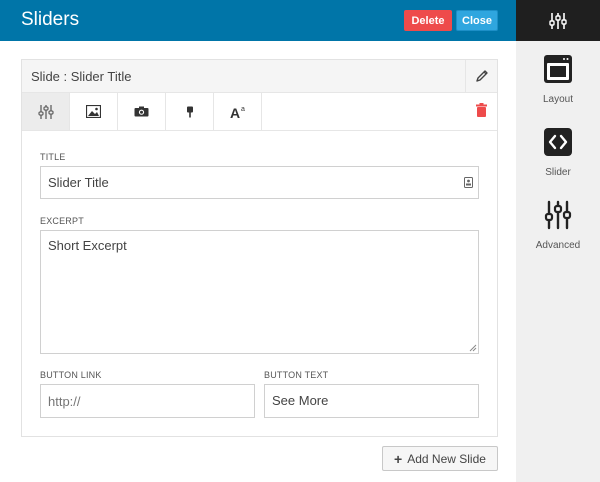  I want to click on right-sidebar: Layout Slider Advanced, so click(558, 241).